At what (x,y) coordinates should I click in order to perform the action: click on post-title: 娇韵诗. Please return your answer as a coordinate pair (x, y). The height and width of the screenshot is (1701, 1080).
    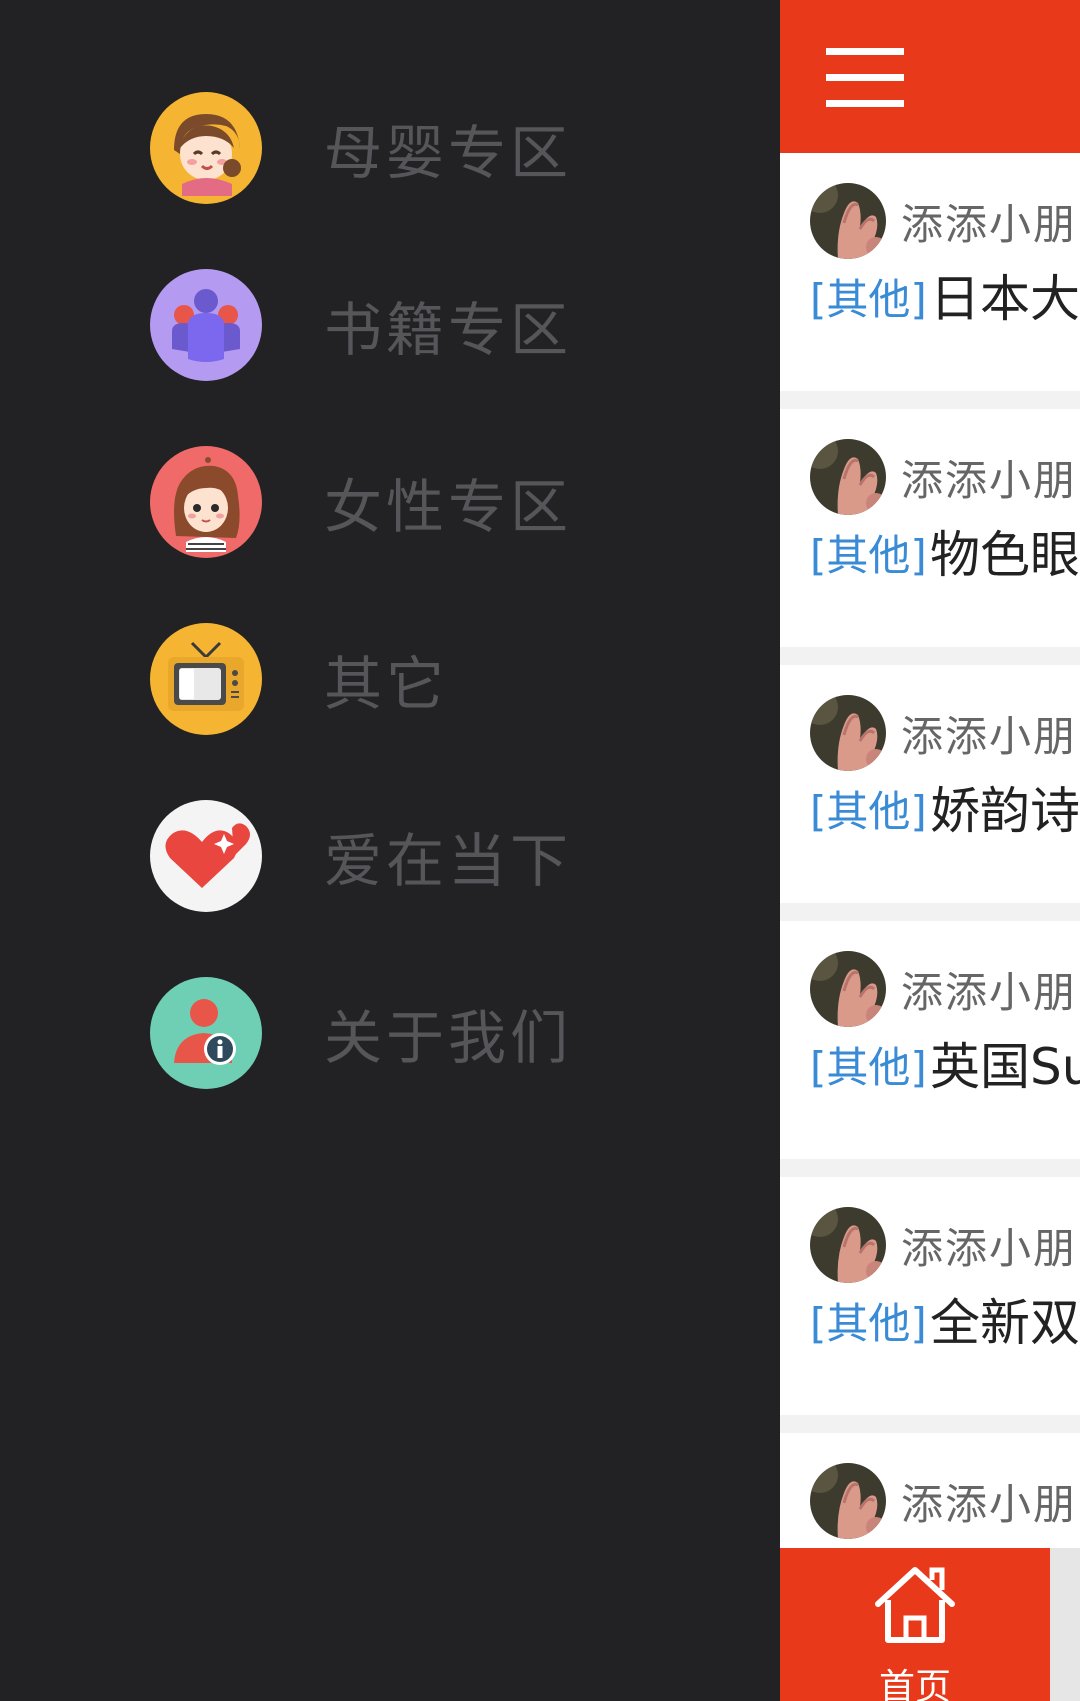
    Looking at the image, I should click on (1005, 811).